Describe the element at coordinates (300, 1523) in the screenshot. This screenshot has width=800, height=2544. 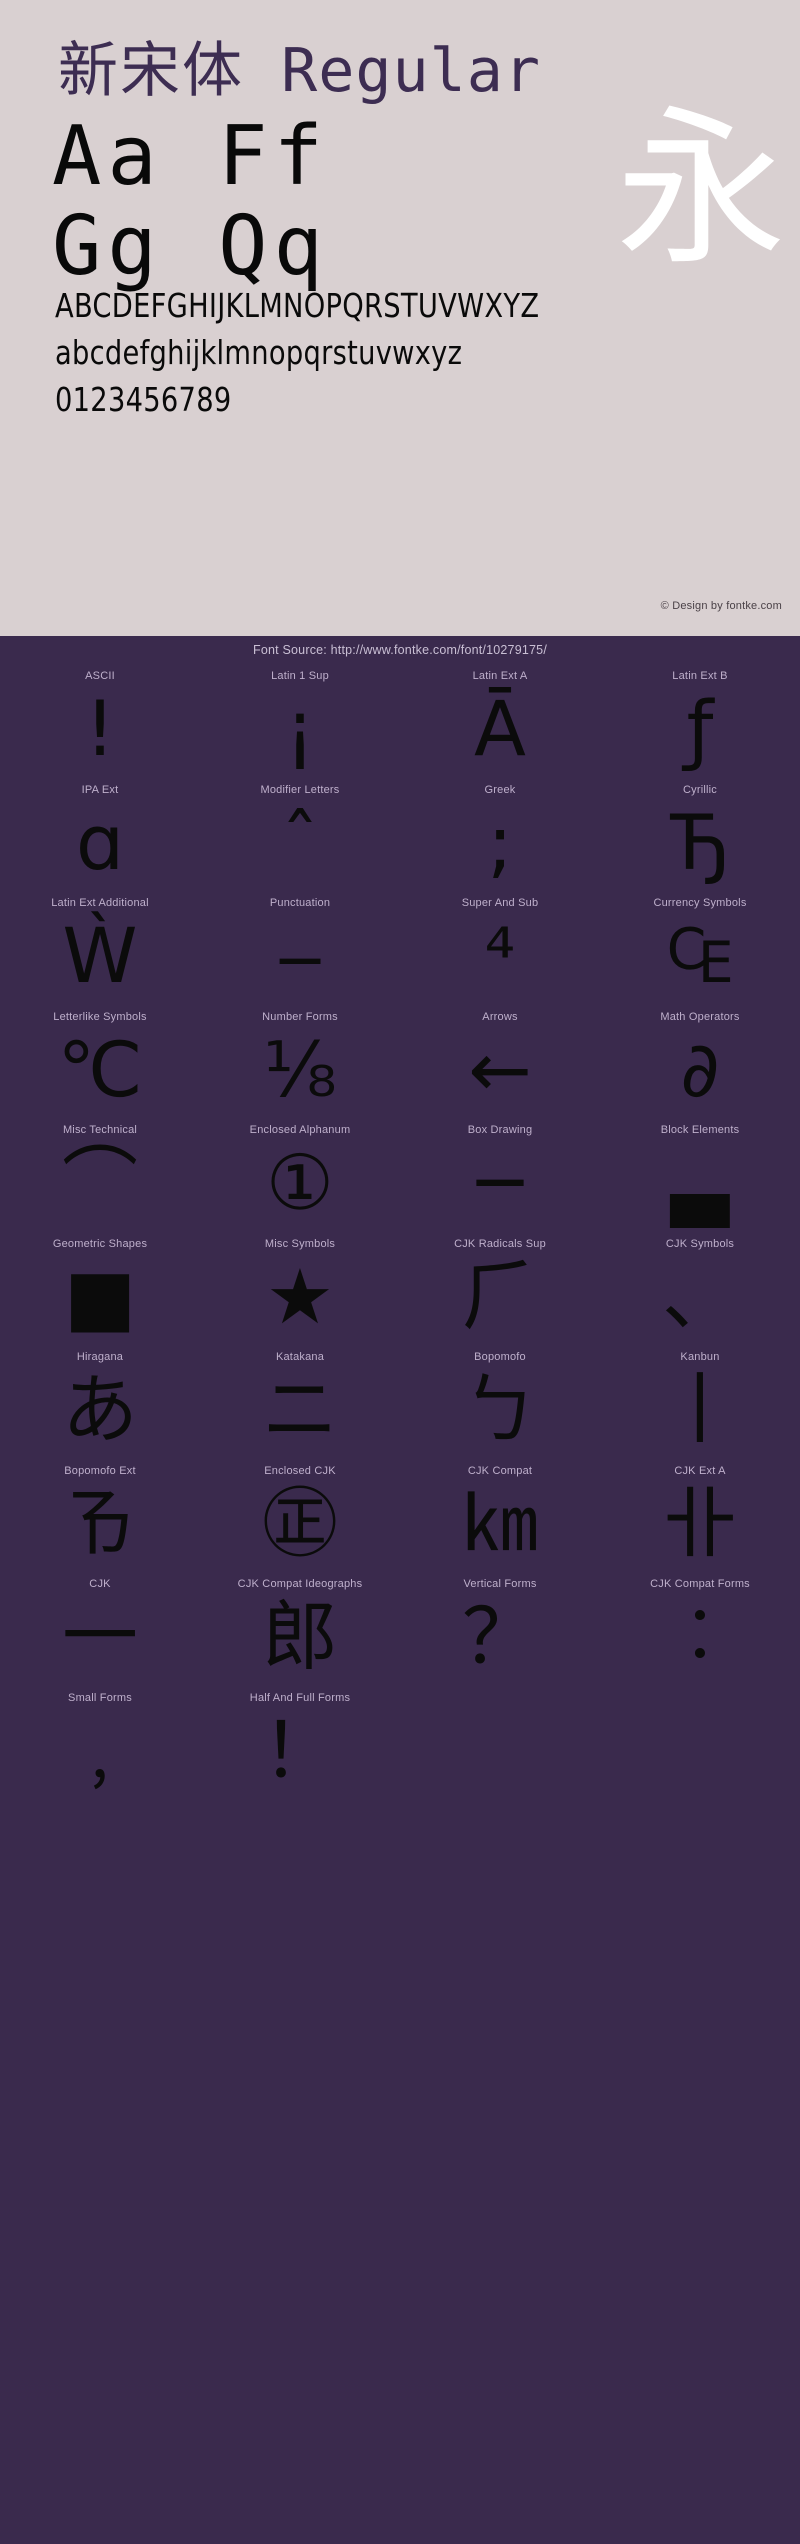
I see `unicode-block-glyph: ㊣` at that location.